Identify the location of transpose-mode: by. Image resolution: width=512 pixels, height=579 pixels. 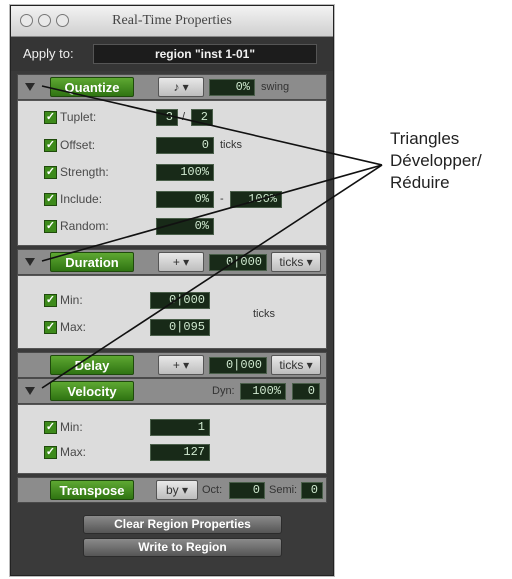
(172, 490).